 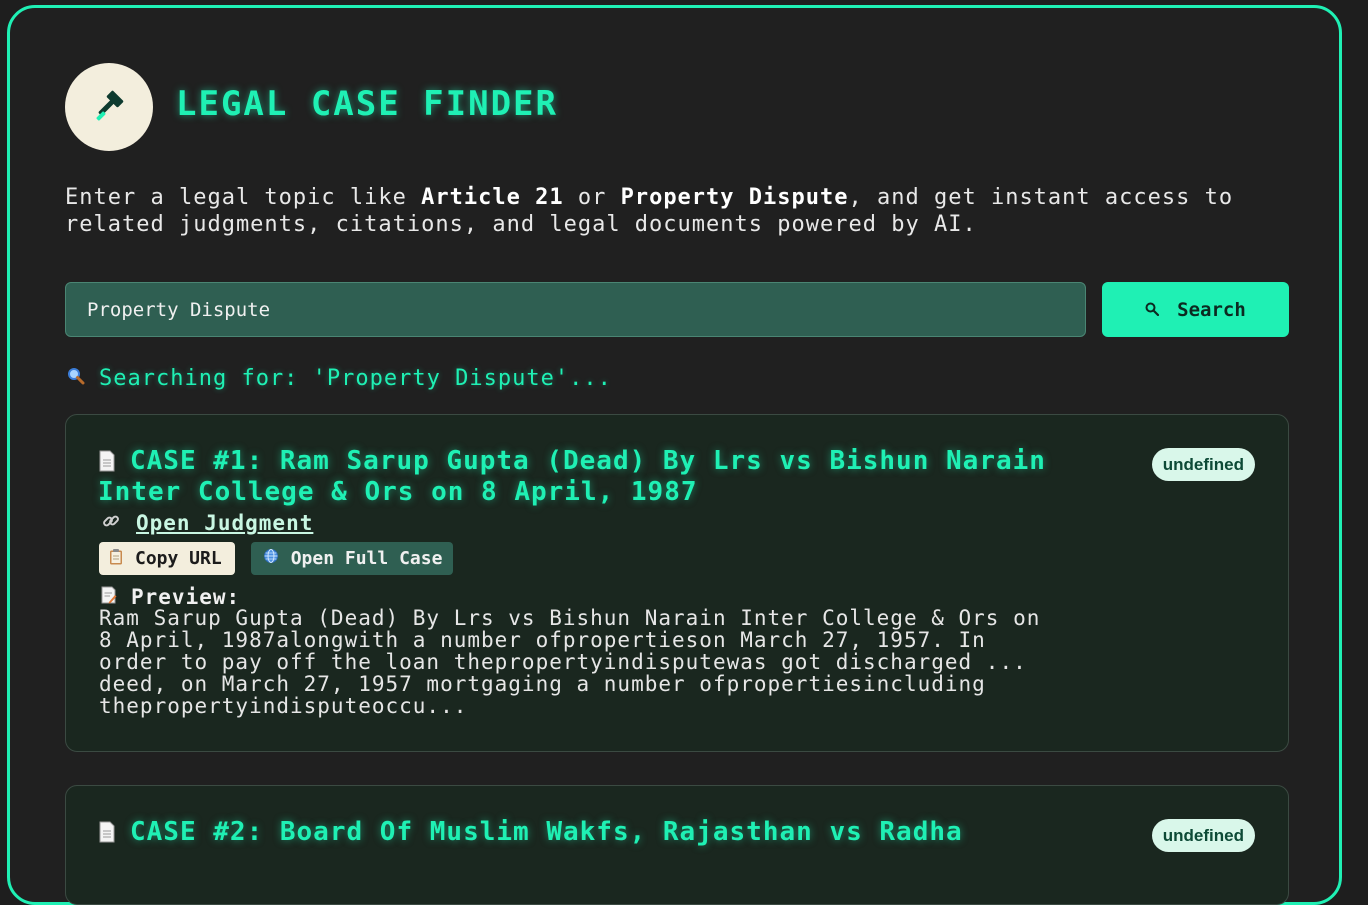 What do you see at coordinates (366, 558) in the screenshot?
I see `open-full-case-label: Open Full Case` at bounding box center [366, 558].